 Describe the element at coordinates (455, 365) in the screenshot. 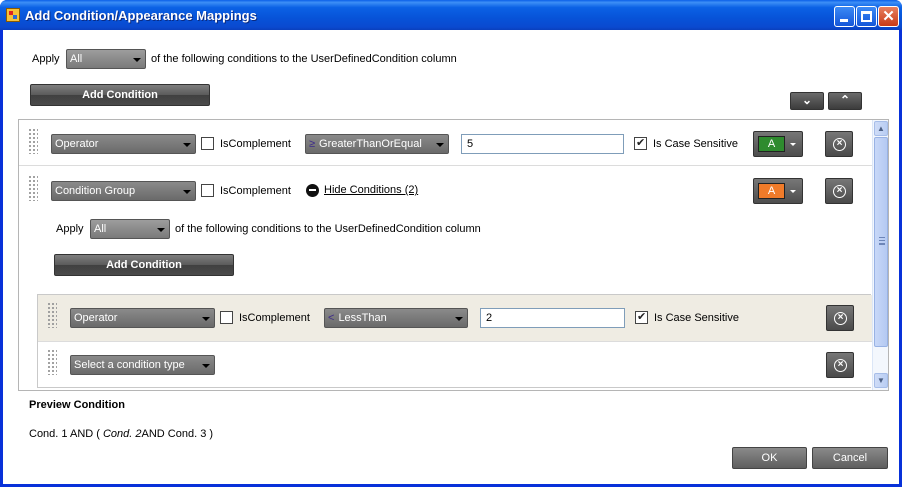

I see `nested-condition-row: Select a condition type ×` at that location.